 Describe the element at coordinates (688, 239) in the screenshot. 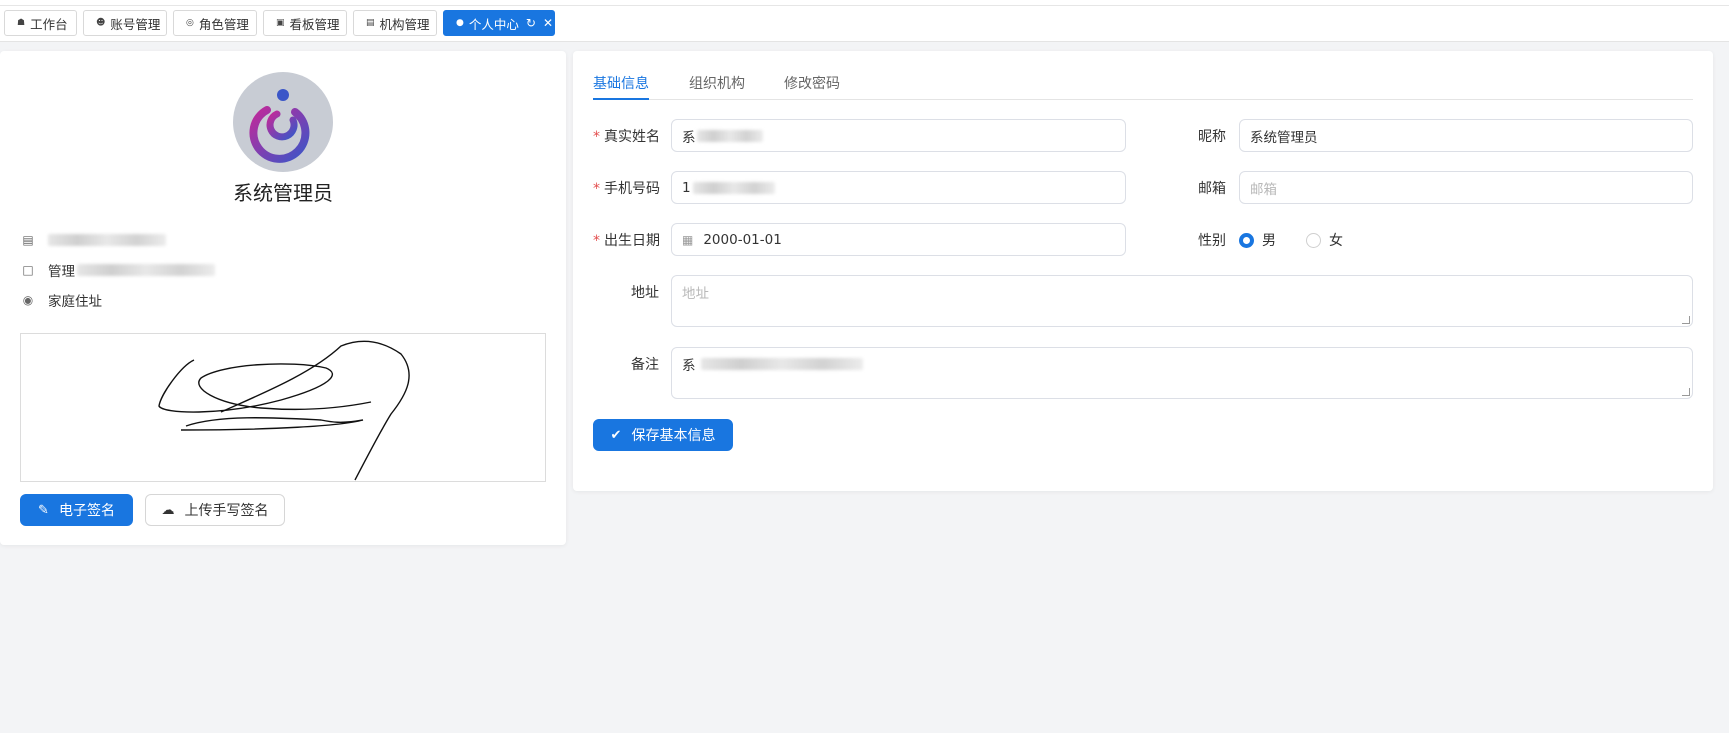

I see `calendar-icon: ▦` at that location.